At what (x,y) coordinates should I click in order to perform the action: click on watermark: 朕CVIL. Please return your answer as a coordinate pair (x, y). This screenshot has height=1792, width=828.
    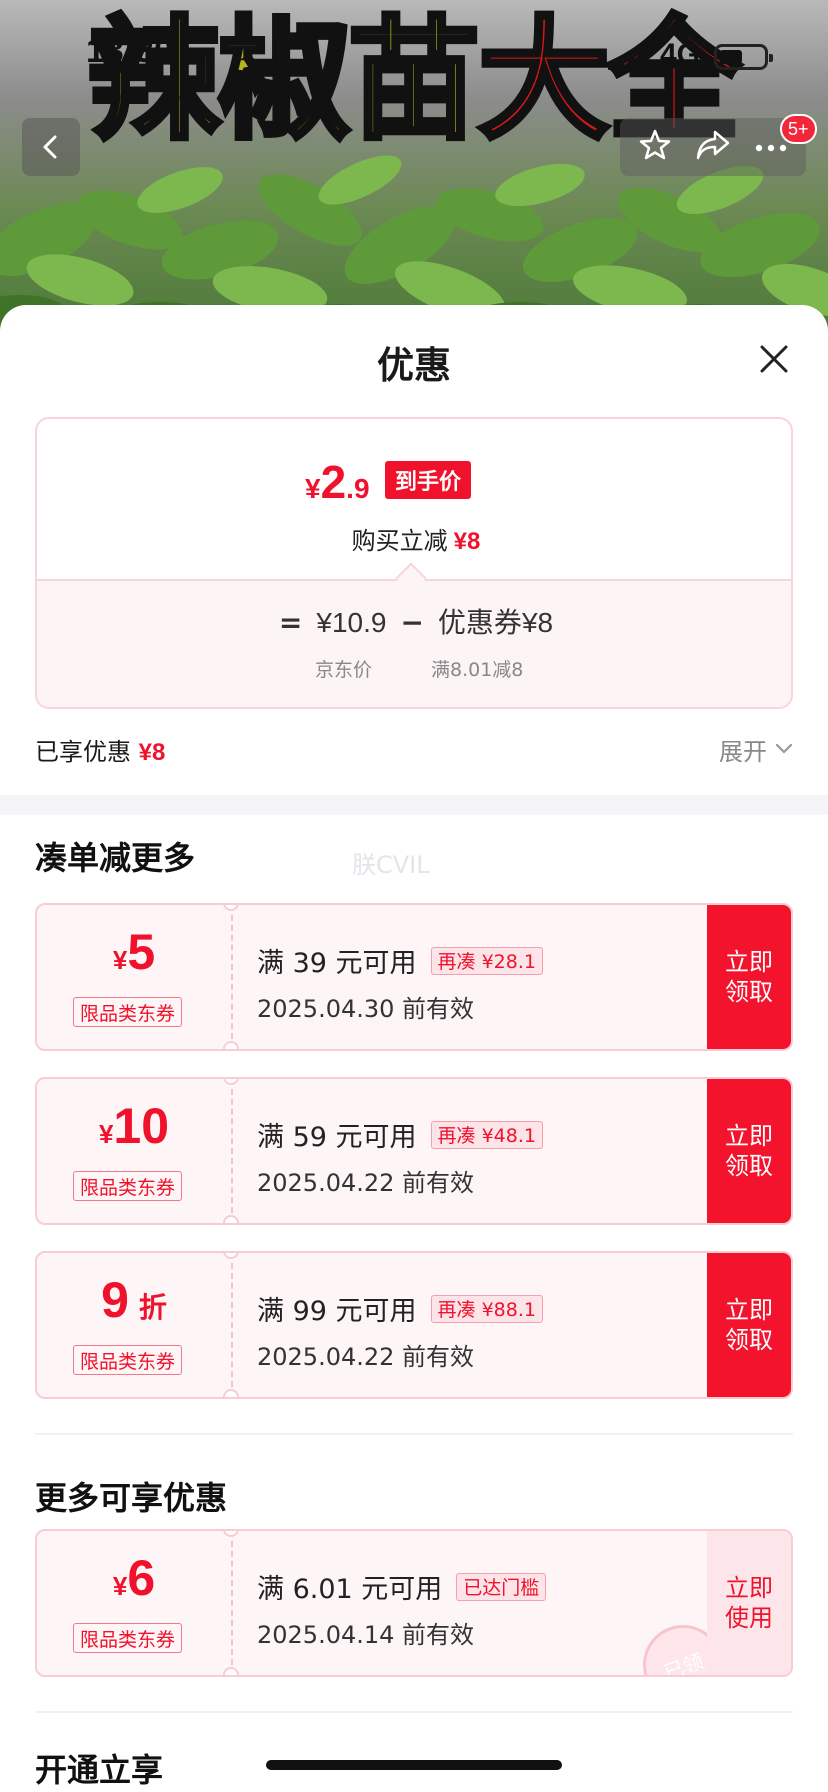
    Looking at the image, I should click on (391, 865).